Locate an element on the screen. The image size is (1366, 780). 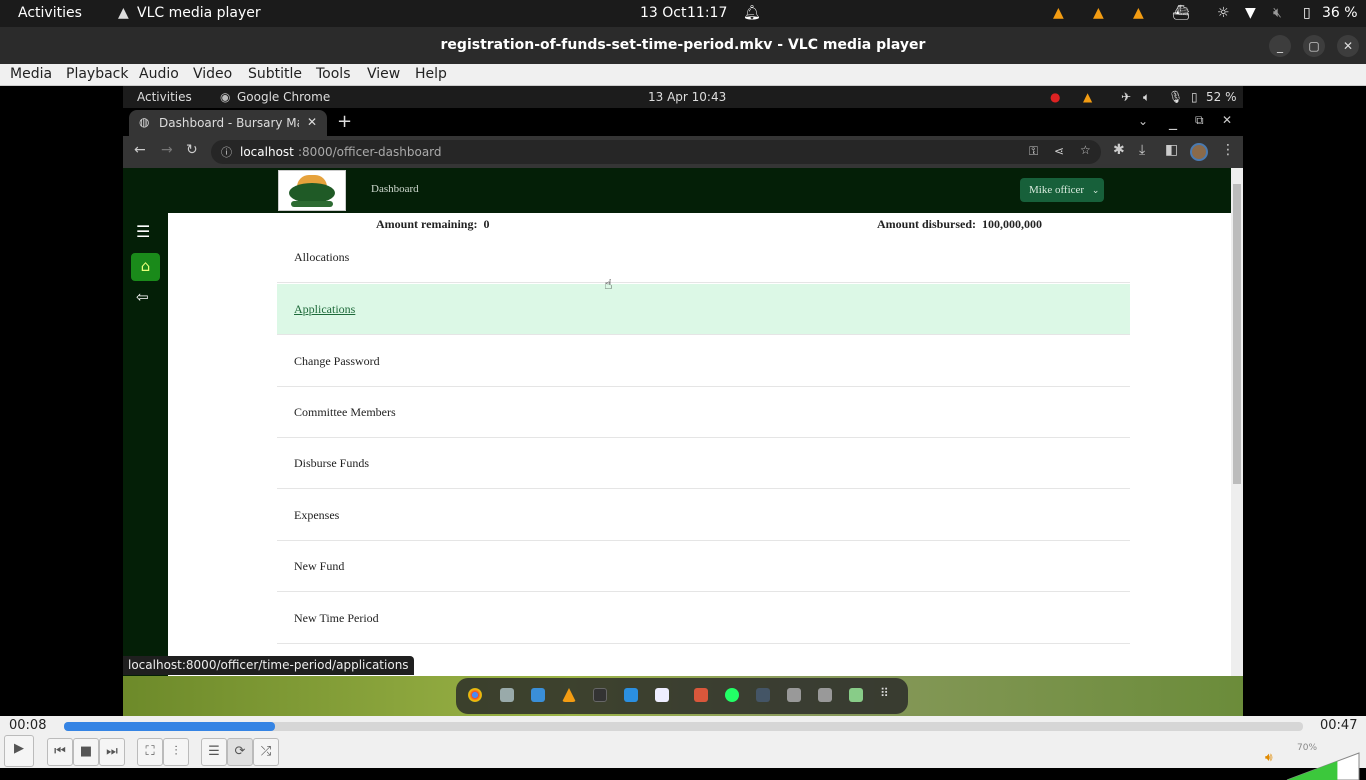
back-icon: ← is located at coordinates (140, 150).